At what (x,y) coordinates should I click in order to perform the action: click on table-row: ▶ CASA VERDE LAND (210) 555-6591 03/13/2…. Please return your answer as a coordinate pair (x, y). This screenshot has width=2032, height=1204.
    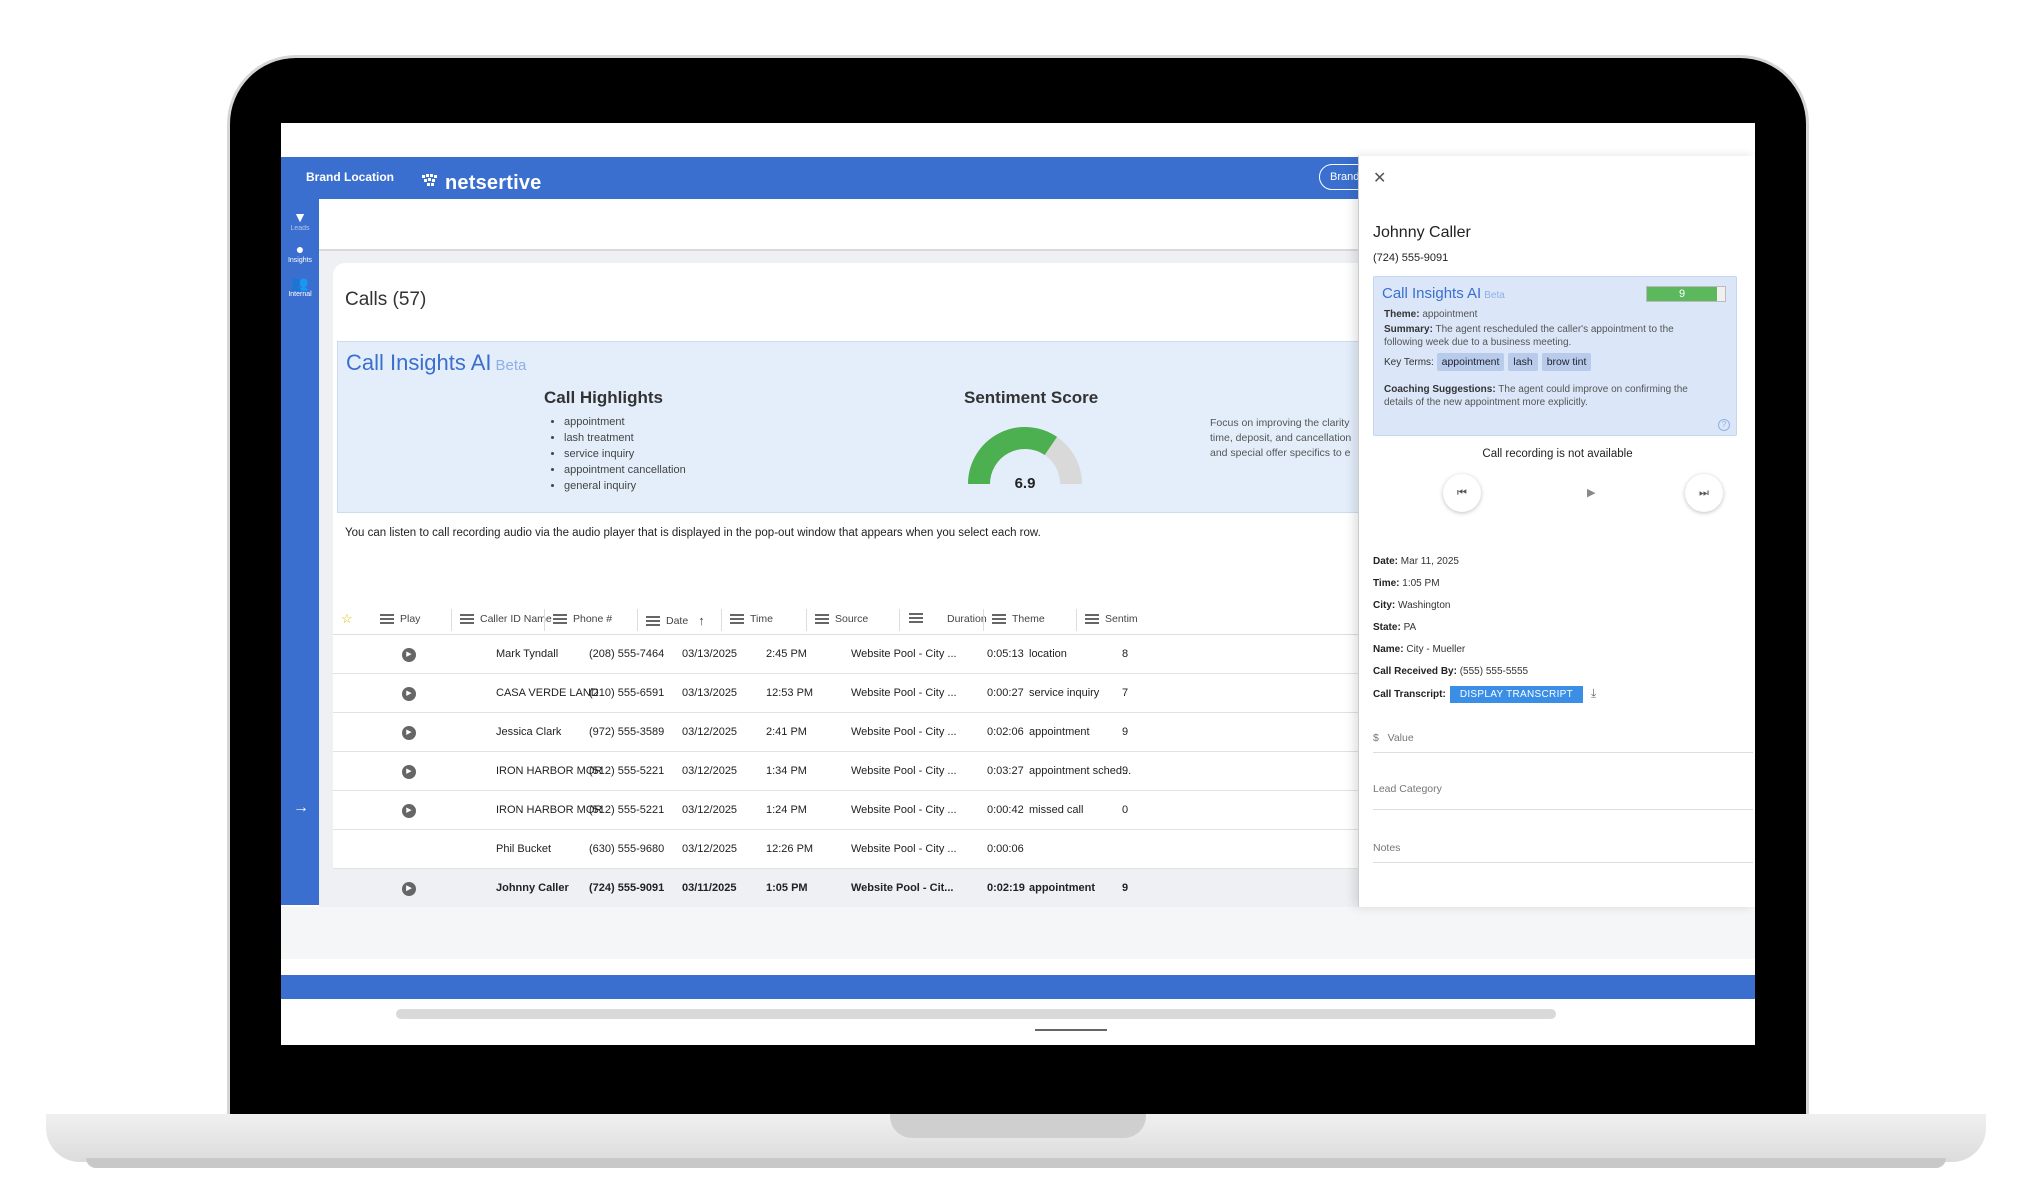
    Looking at the image, I should click on (880, 693).